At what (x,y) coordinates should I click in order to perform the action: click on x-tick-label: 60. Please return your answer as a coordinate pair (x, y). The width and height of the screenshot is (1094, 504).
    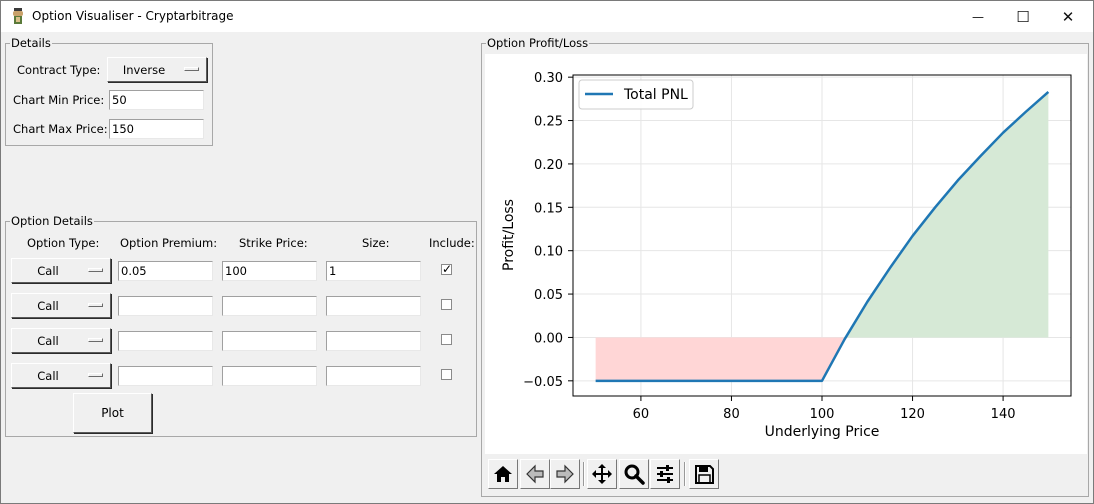
    Looking at the image, I should click on (641, 414).